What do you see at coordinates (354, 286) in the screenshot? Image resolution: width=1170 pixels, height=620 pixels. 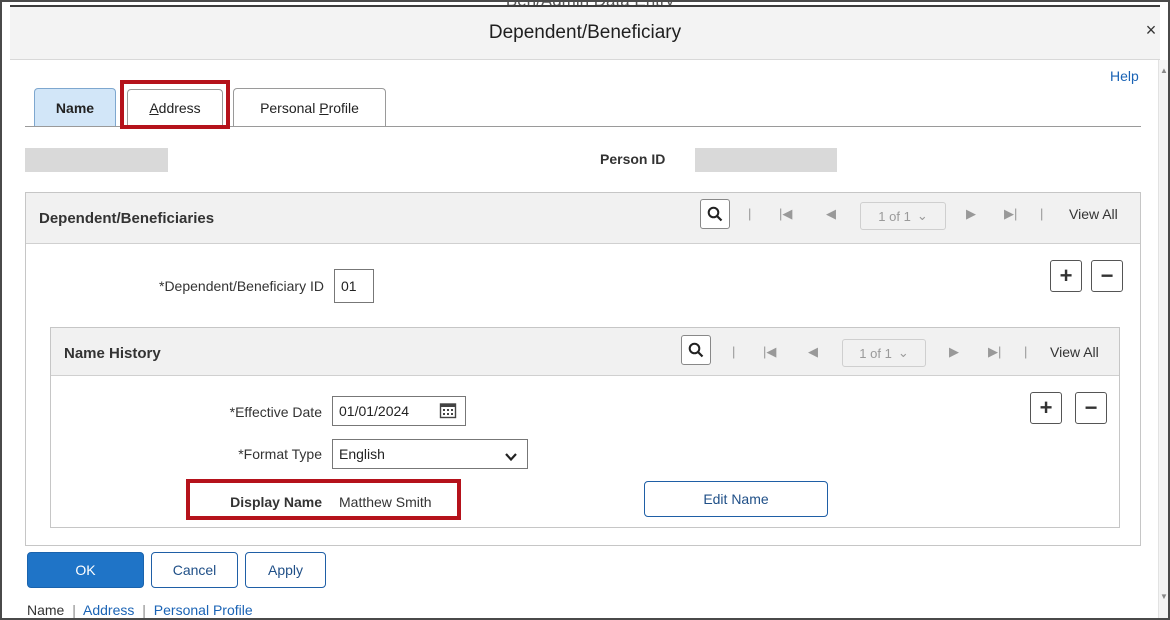 I see `dependent-id-field: 01` at bounding box center [354, 286].